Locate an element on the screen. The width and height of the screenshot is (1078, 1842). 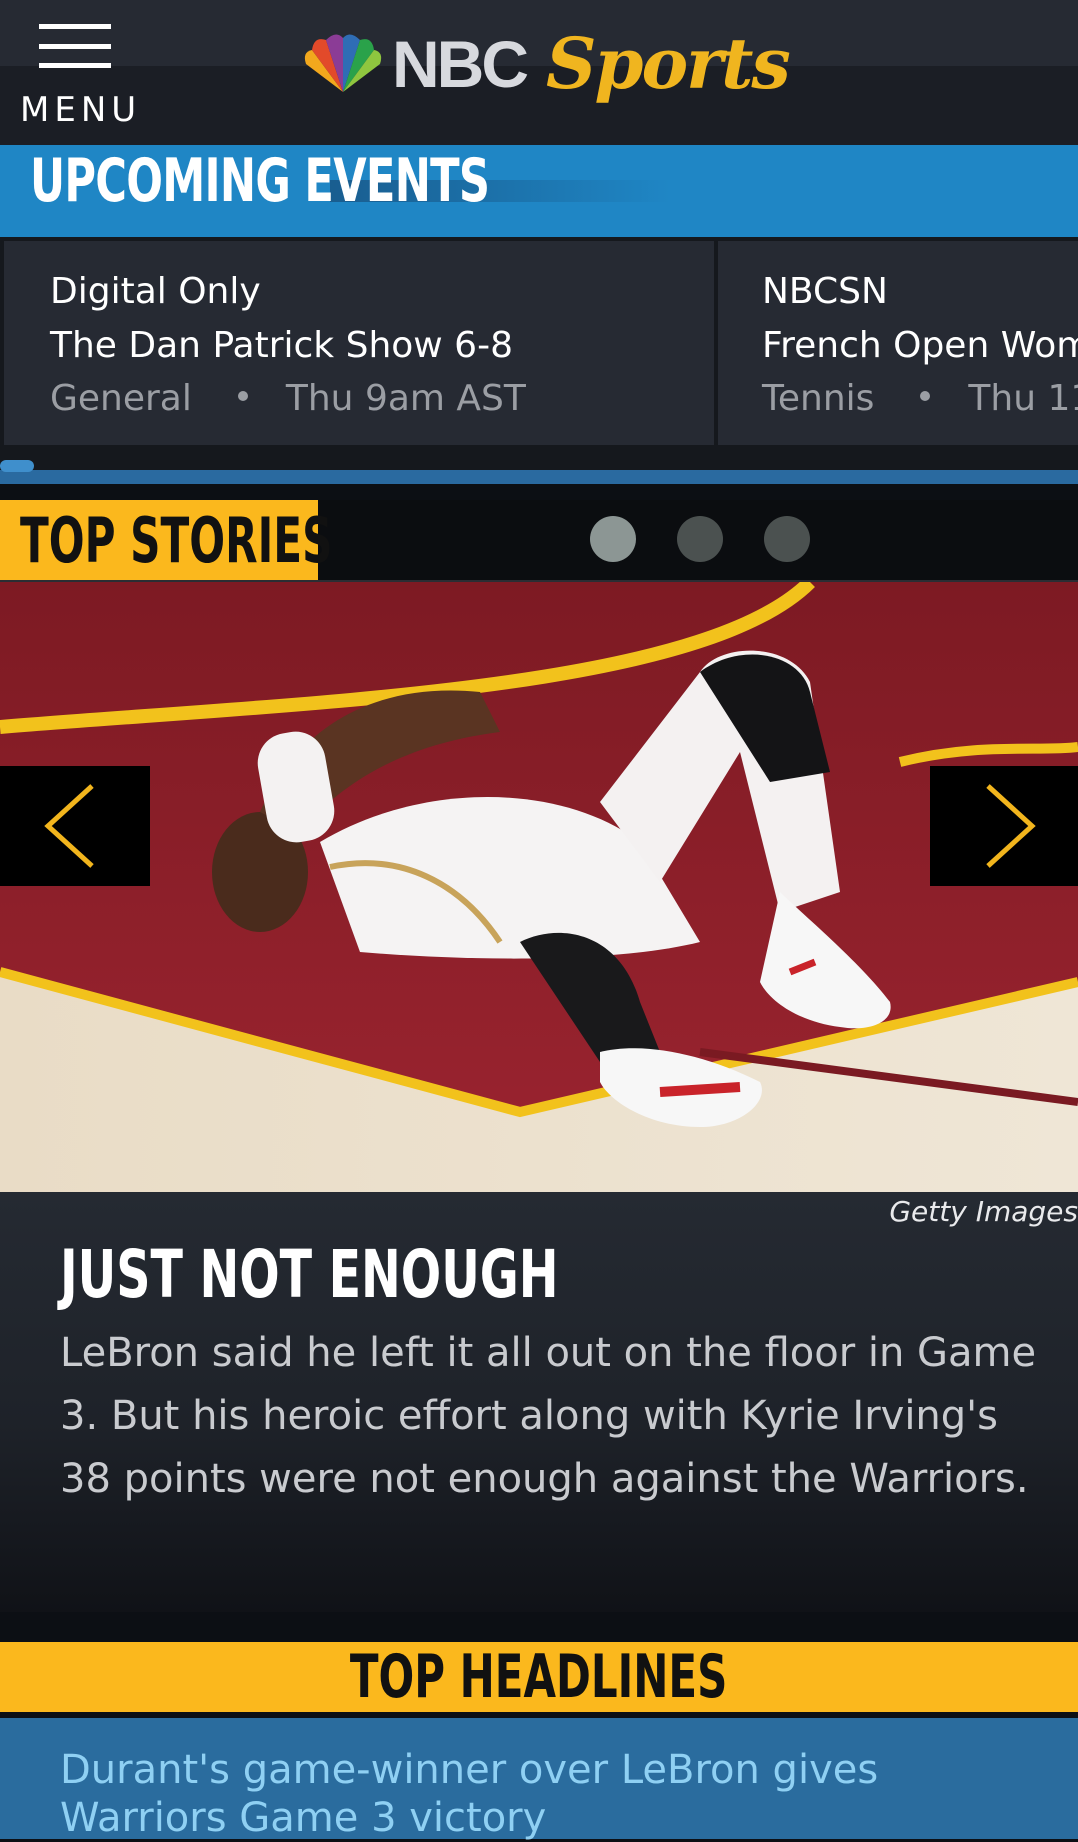
top-headlines-title: TOP HEADLINES is located at coordinates (539, 1677).